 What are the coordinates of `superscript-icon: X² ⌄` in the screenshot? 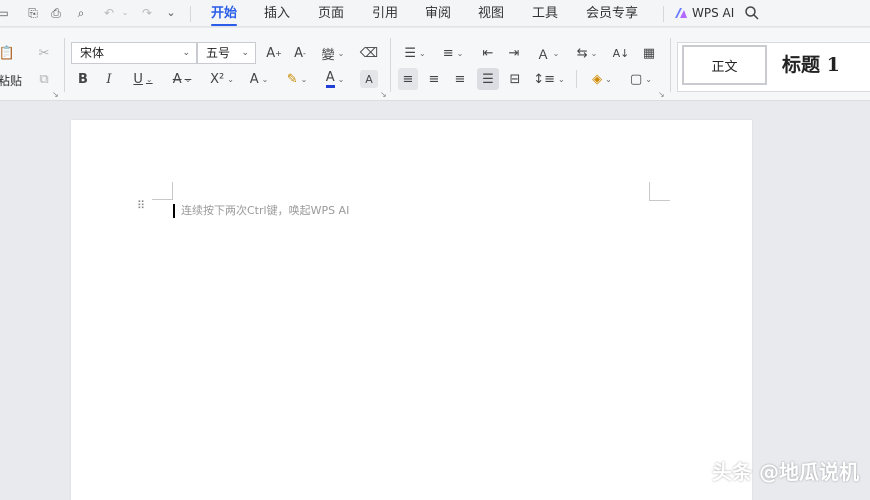 It's located at (222, 79).